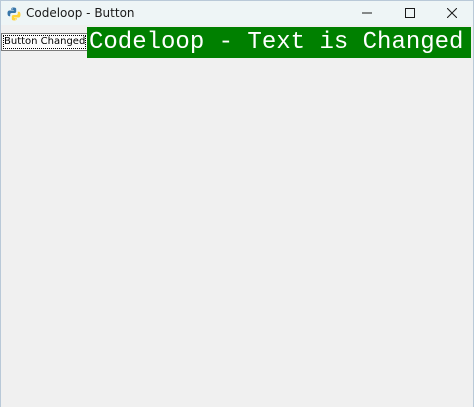 Image resolution: width=474 pixels, height=407 pixels. What do you see at coordinates (80, 13) in the screenshot?
I see `window-title: Codeloop - Button` at bounding box center [80, 13].